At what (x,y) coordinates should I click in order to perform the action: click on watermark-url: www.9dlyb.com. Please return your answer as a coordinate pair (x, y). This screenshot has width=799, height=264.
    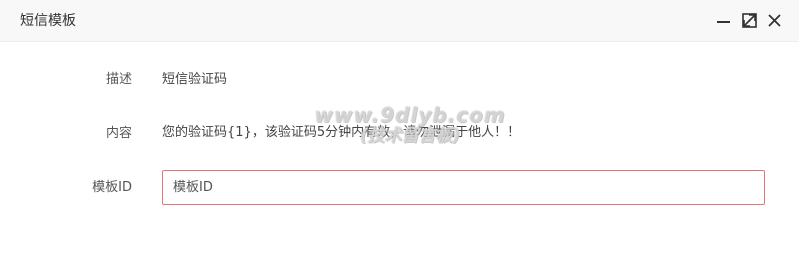
    Looking at the image, I should click on (410, 115).